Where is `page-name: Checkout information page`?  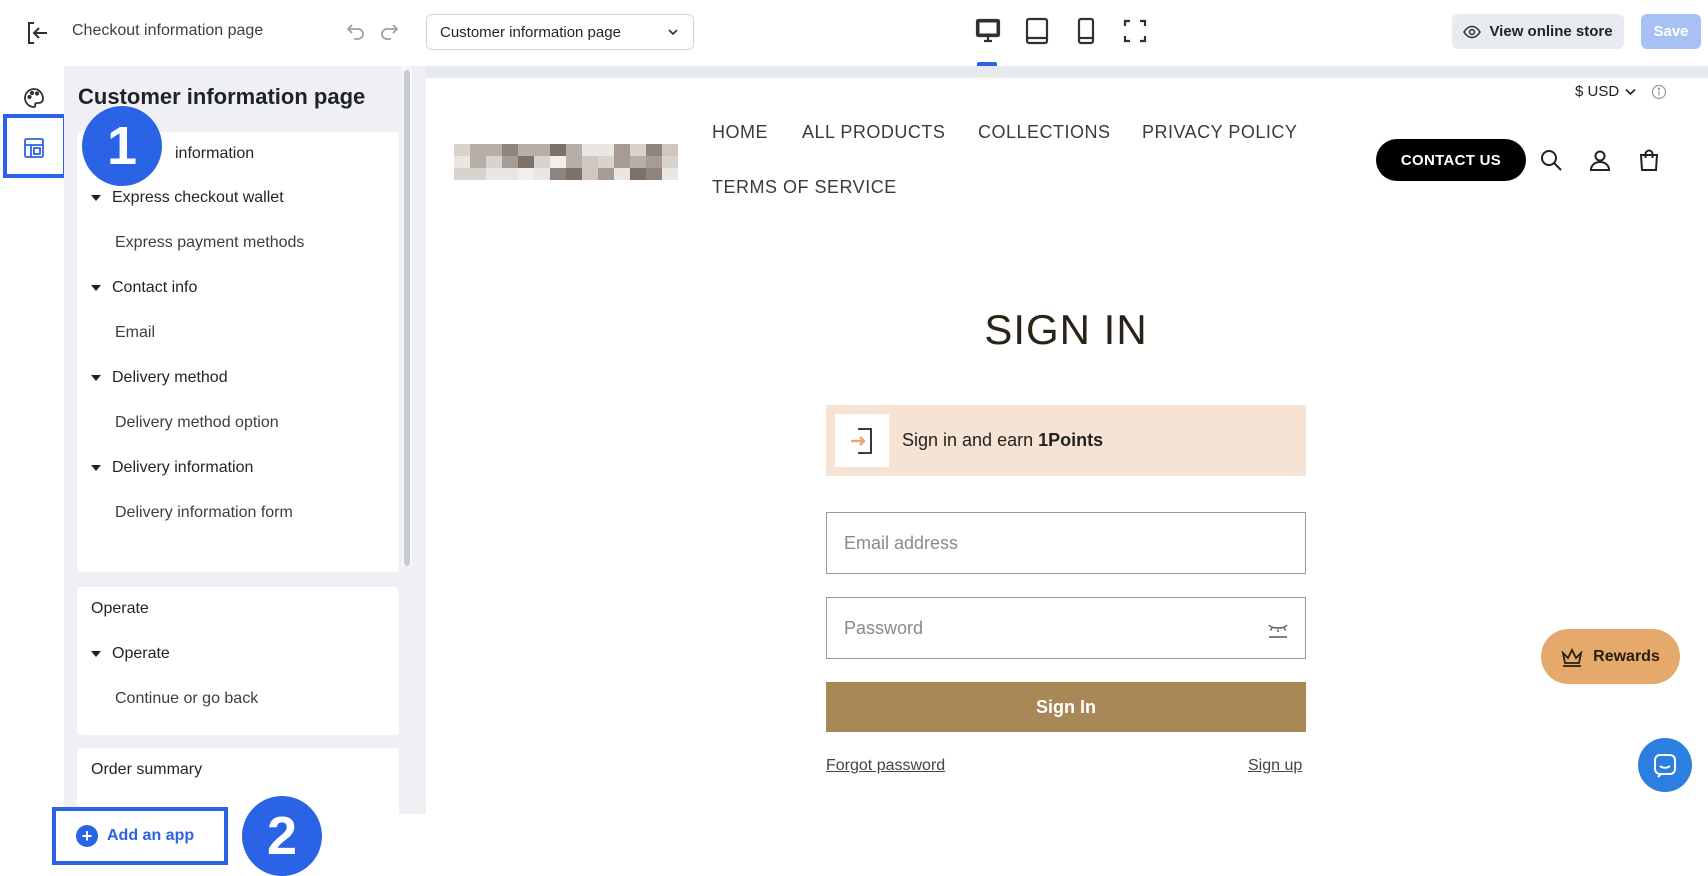 page-name: Checkout information page is located at coordinates (168, 30).